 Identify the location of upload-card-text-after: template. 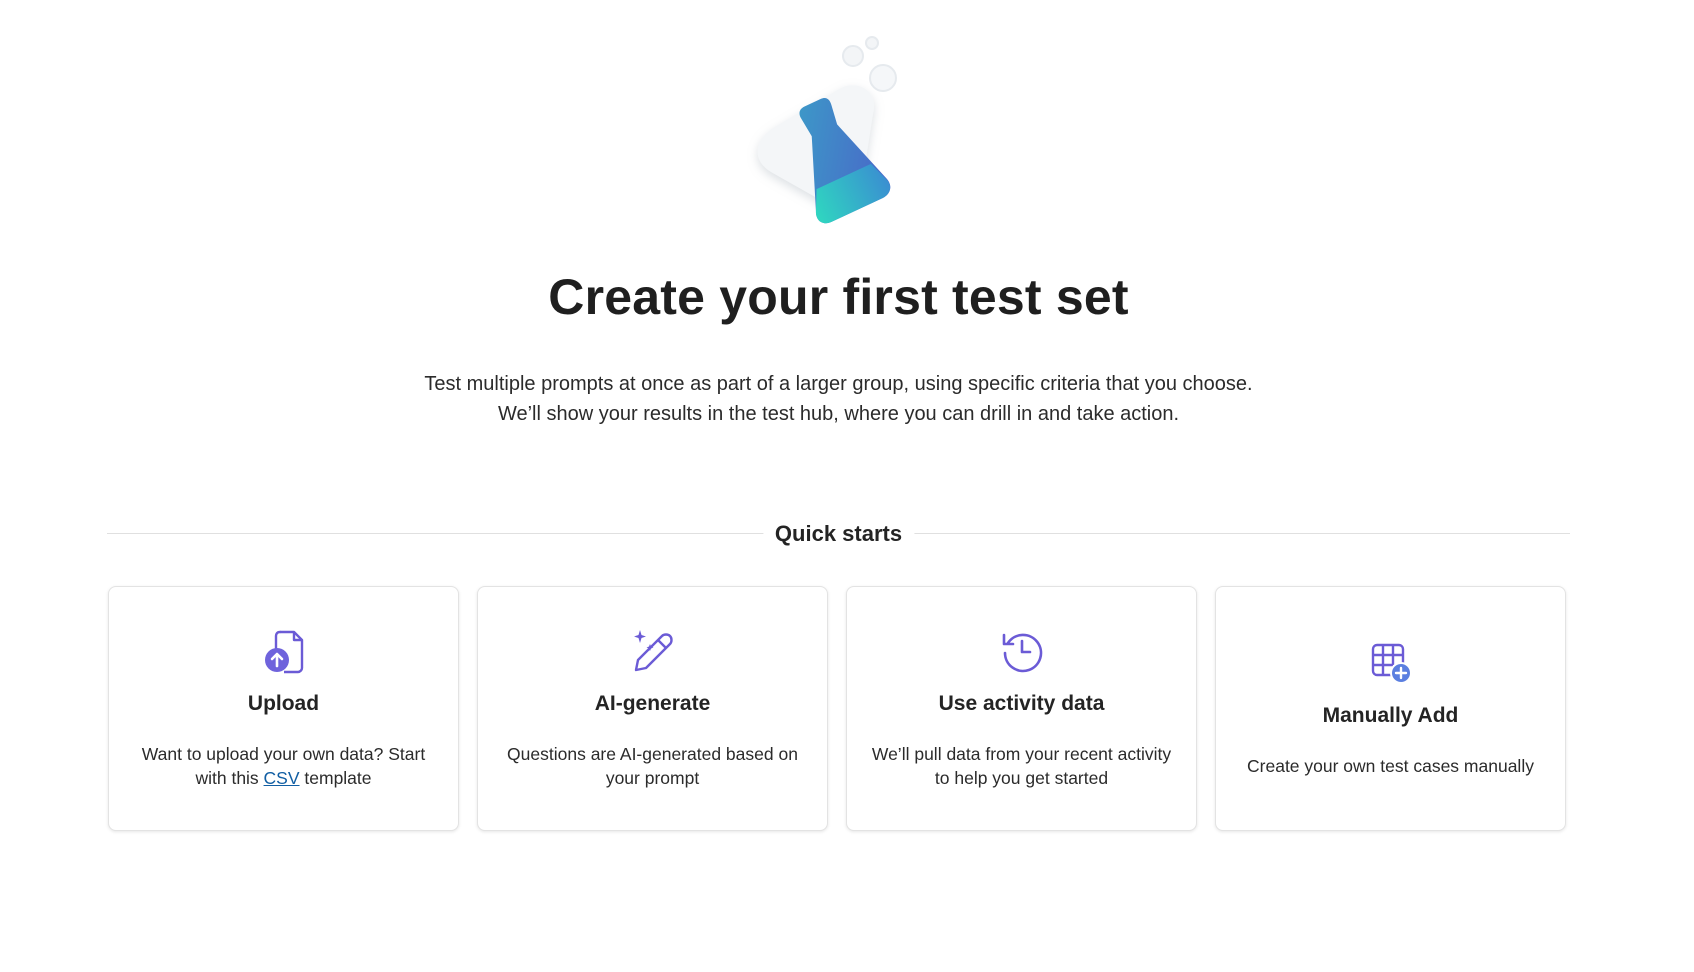
(335, 777).